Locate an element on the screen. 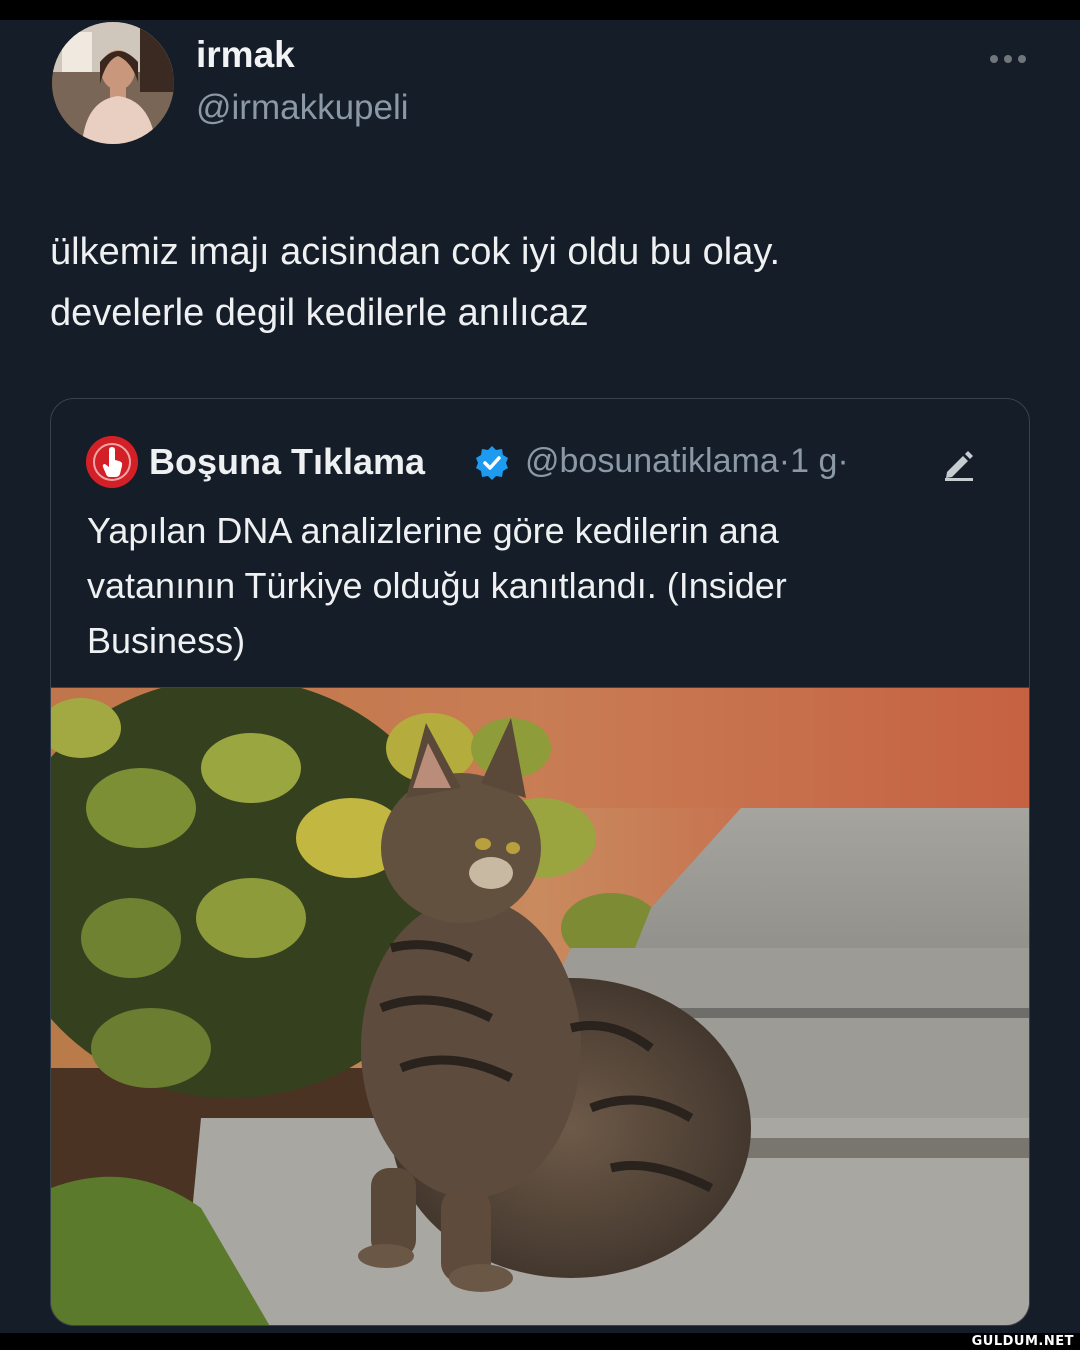  quoted-author-avatar is located at coordinates (112, 462).